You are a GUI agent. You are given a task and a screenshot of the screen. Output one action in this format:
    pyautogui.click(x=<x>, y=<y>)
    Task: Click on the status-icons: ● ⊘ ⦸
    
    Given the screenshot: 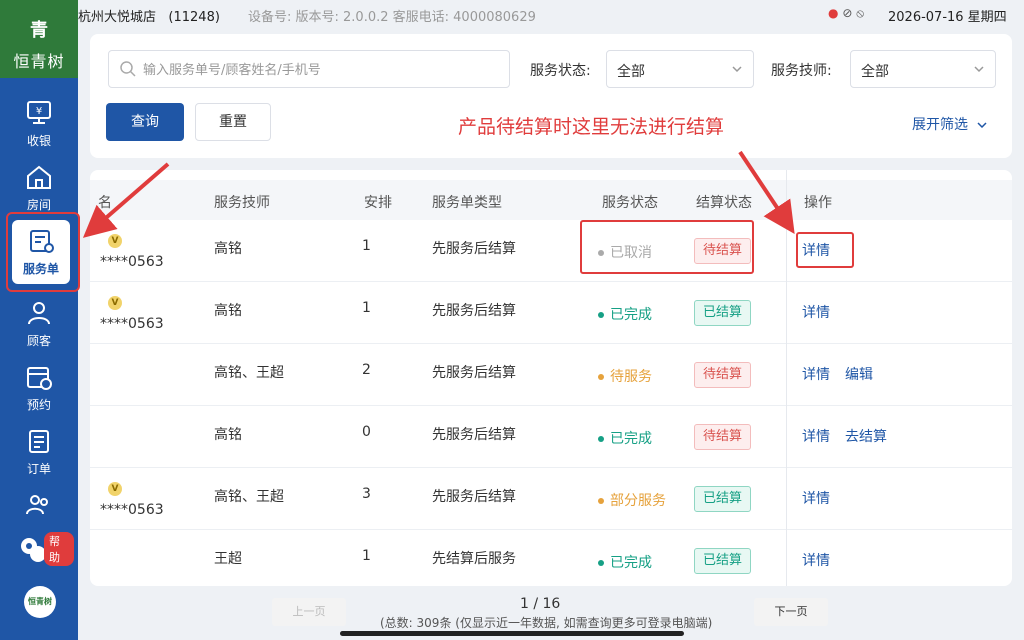 What is the action you would take?
    pyautogui.click(x=846, y=13)
    